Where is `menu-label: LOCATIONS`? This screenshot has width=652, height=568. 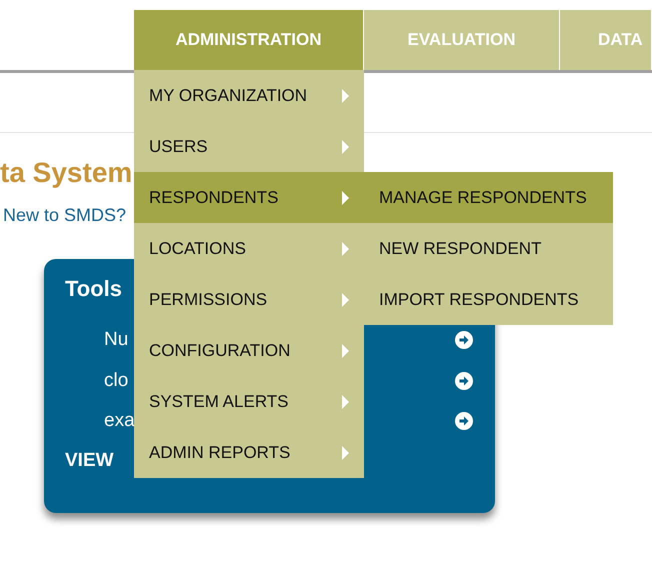 menu-label: LOCATIONS is located at coordinates (197, 249).